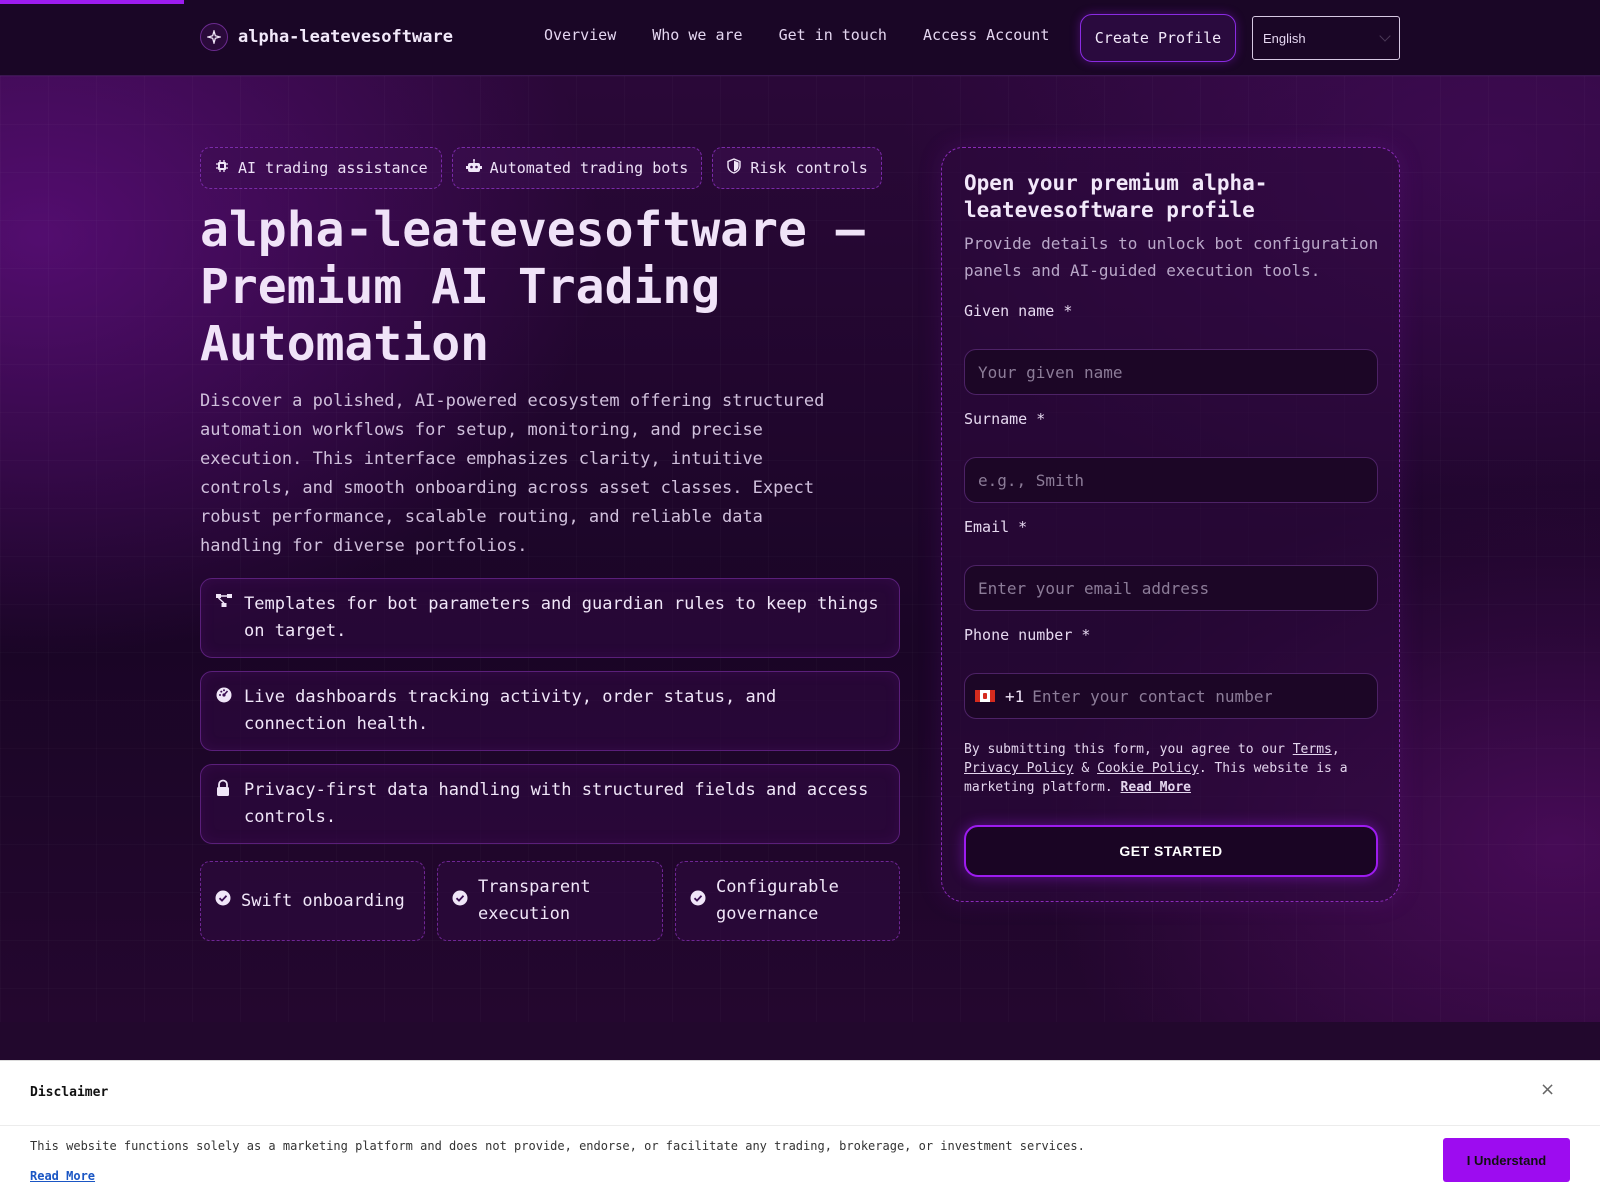 Image resolution: width=1600 pixels, height=1200 pixels. I want to click on pill-swift-onboarding: Swift onboarding, so click(312, 901).